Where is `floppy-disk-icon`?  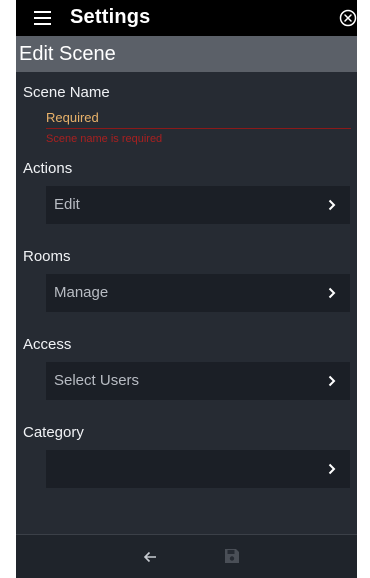 floppy-disk-icon is located at coordinates (232, 556).